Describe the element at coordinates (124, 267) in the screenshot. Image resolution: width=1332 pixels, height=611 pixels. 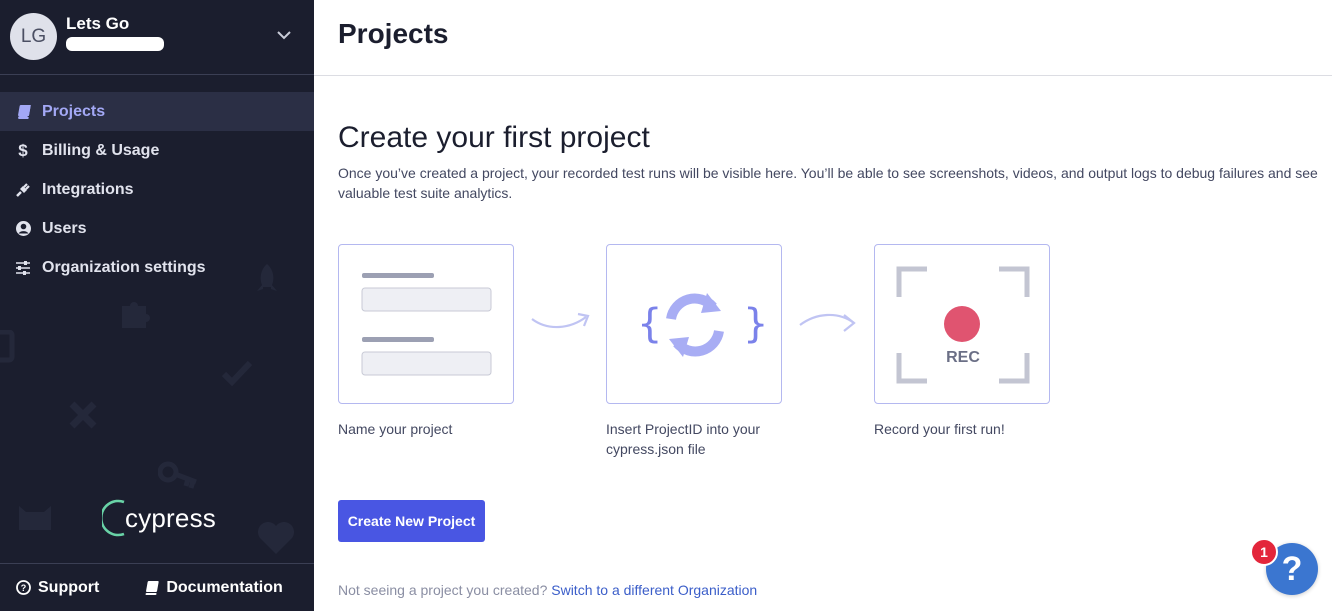
I see `sidebar-item-label: Organization settings` at that location.